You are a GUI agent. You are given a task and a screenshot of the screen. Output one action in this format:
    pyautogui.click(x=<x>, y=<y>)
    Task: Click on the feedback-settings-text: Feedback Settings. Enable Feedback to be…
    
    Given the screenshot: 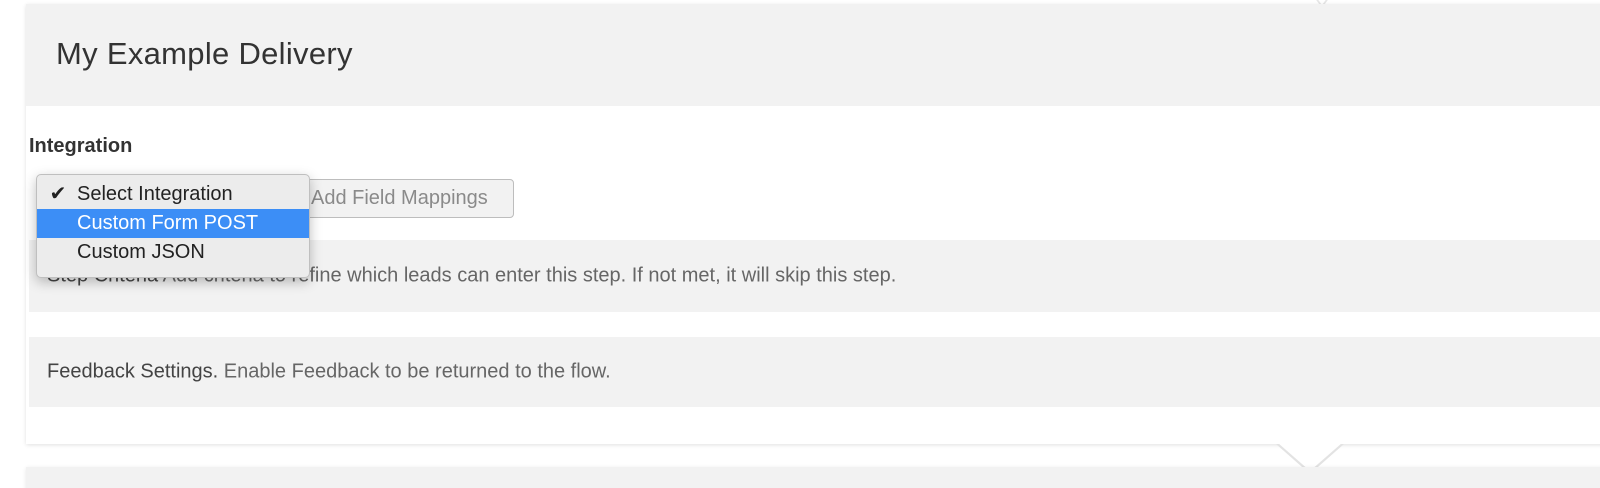 What is the action you would take?
    pyautogui.click(x=329, y=372)
    